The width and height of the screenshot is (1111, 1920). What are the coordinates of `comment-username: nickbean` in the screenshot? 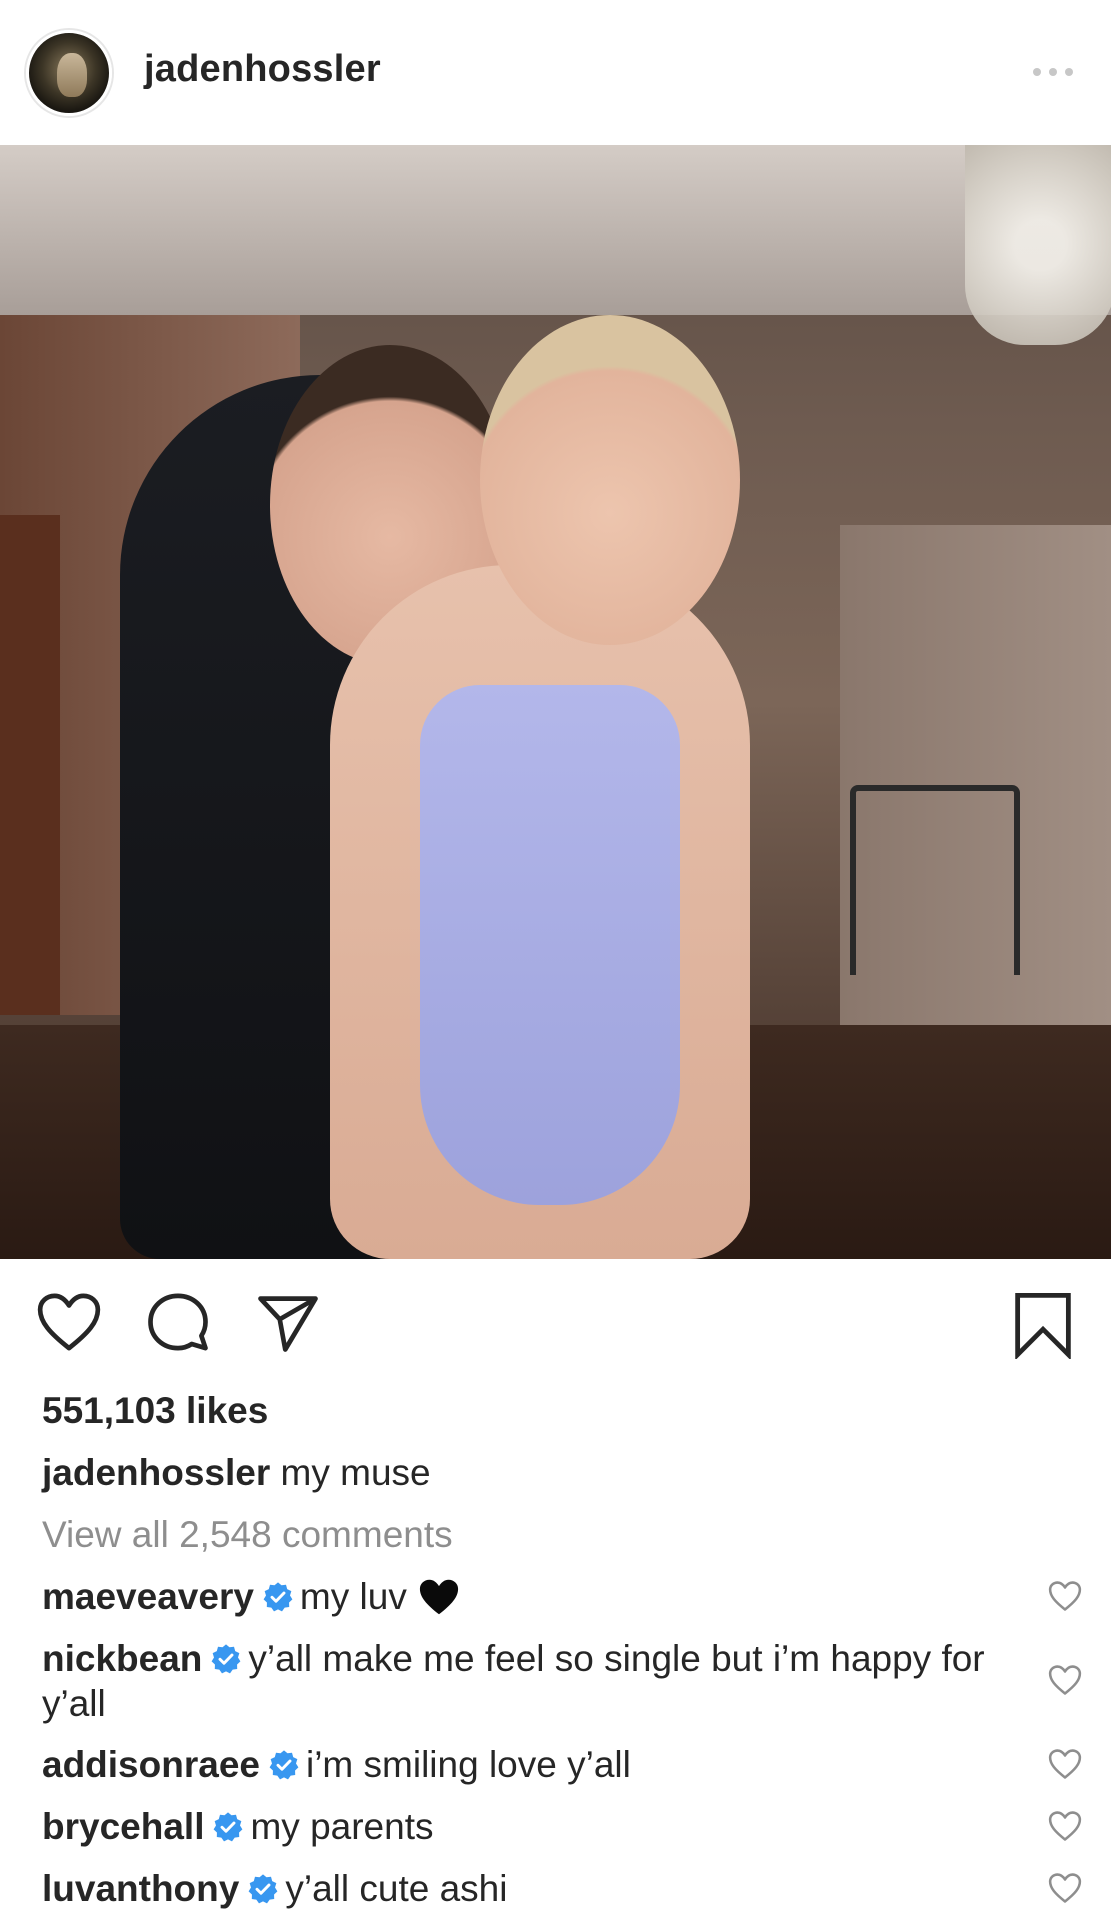 It's located at (122, 1658).